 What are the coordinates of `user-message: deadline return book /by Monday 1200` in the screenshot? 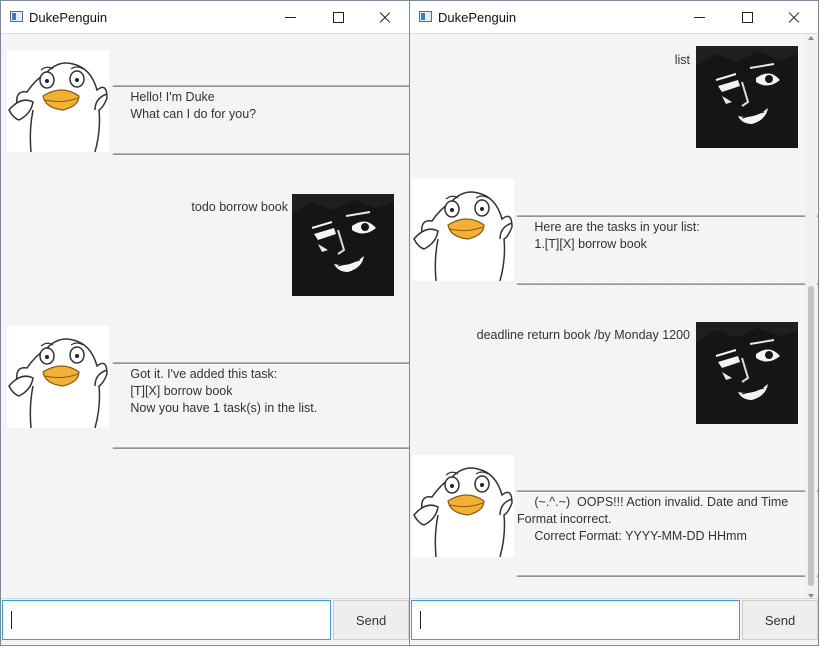 It's located at (583, 335).